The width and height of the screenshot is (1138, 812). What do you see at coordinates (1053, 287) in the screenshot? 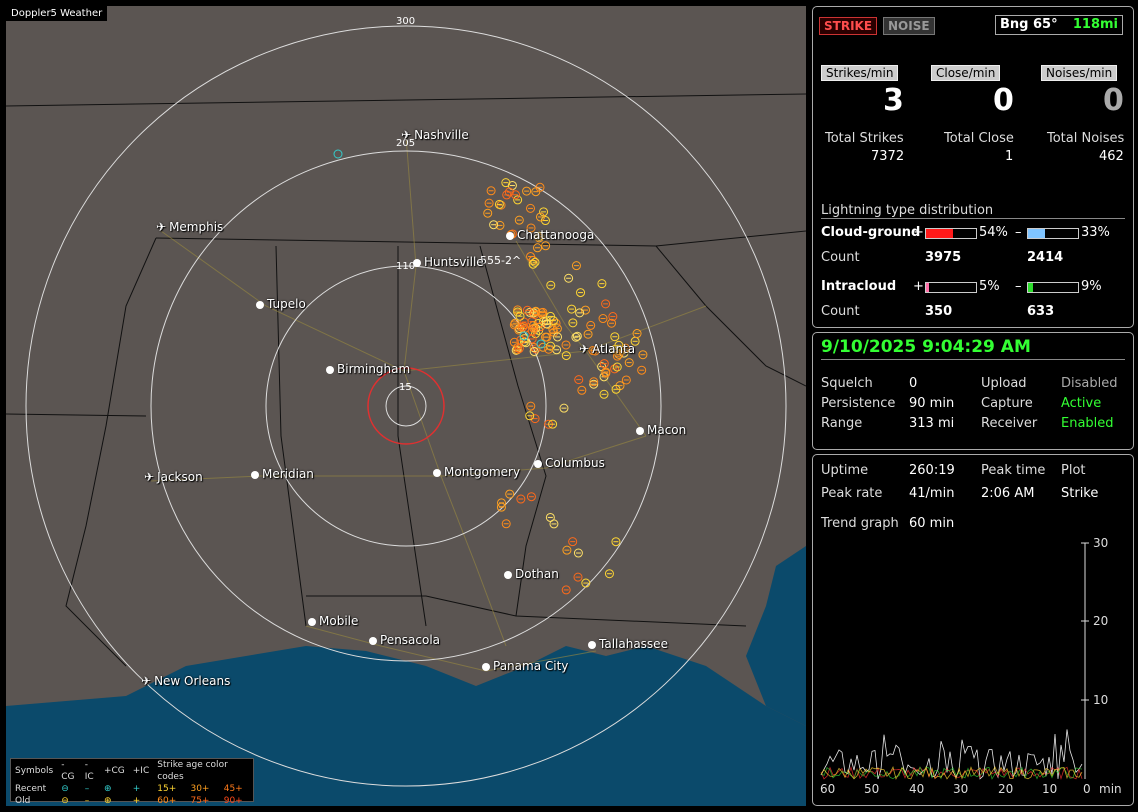
I see `ic-negative-bar` at bounding box center [1053, 287].